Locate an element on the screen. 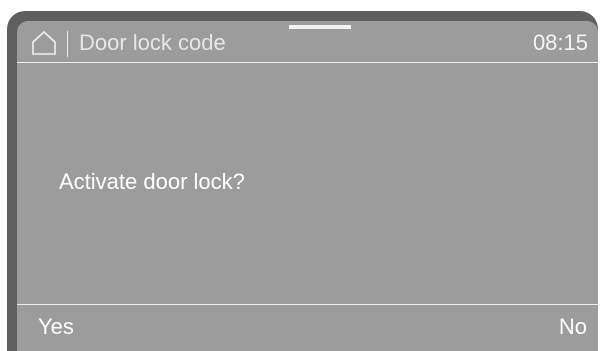 Image resolution: width=601 pixels, height=351 pixels. dialog-question: Activate door lock? is located at coordinates (152, 181).